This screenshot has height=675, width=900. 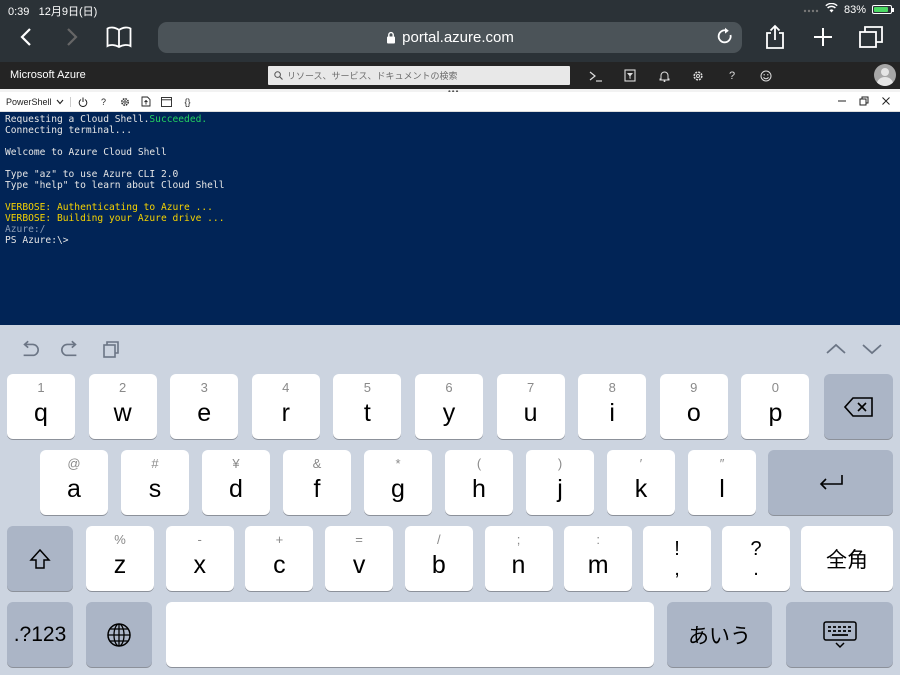 I want to click on redo-button, so click(x=70, y=349).